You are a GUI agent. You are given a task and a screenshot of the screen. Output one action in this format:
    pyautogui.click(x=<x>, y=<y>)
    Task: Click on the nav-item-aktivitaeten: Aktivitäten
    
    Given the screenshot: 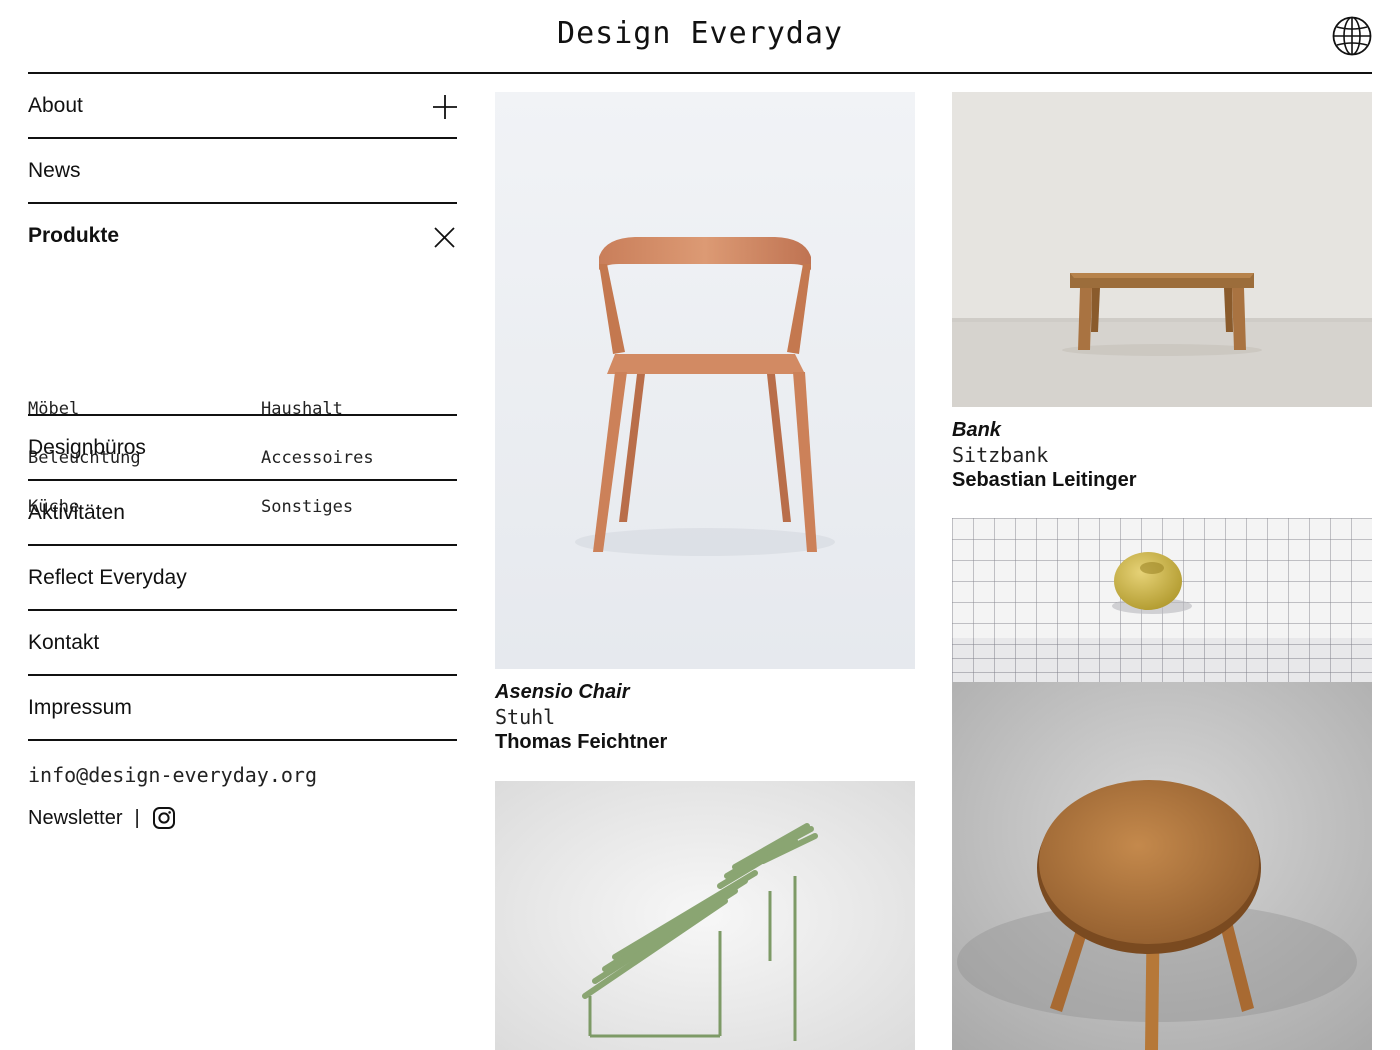 What is the action you would take?
    pyautogui.click(x=242, y=513)
    